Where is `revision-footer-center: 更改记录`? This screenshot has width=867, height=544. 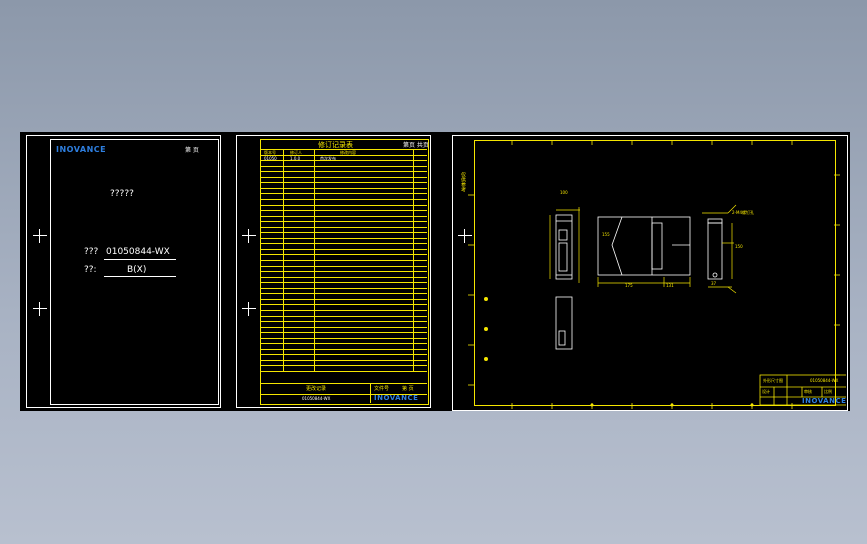
revision-footer-center: 更改记录 is located at coordinates (316, 389).